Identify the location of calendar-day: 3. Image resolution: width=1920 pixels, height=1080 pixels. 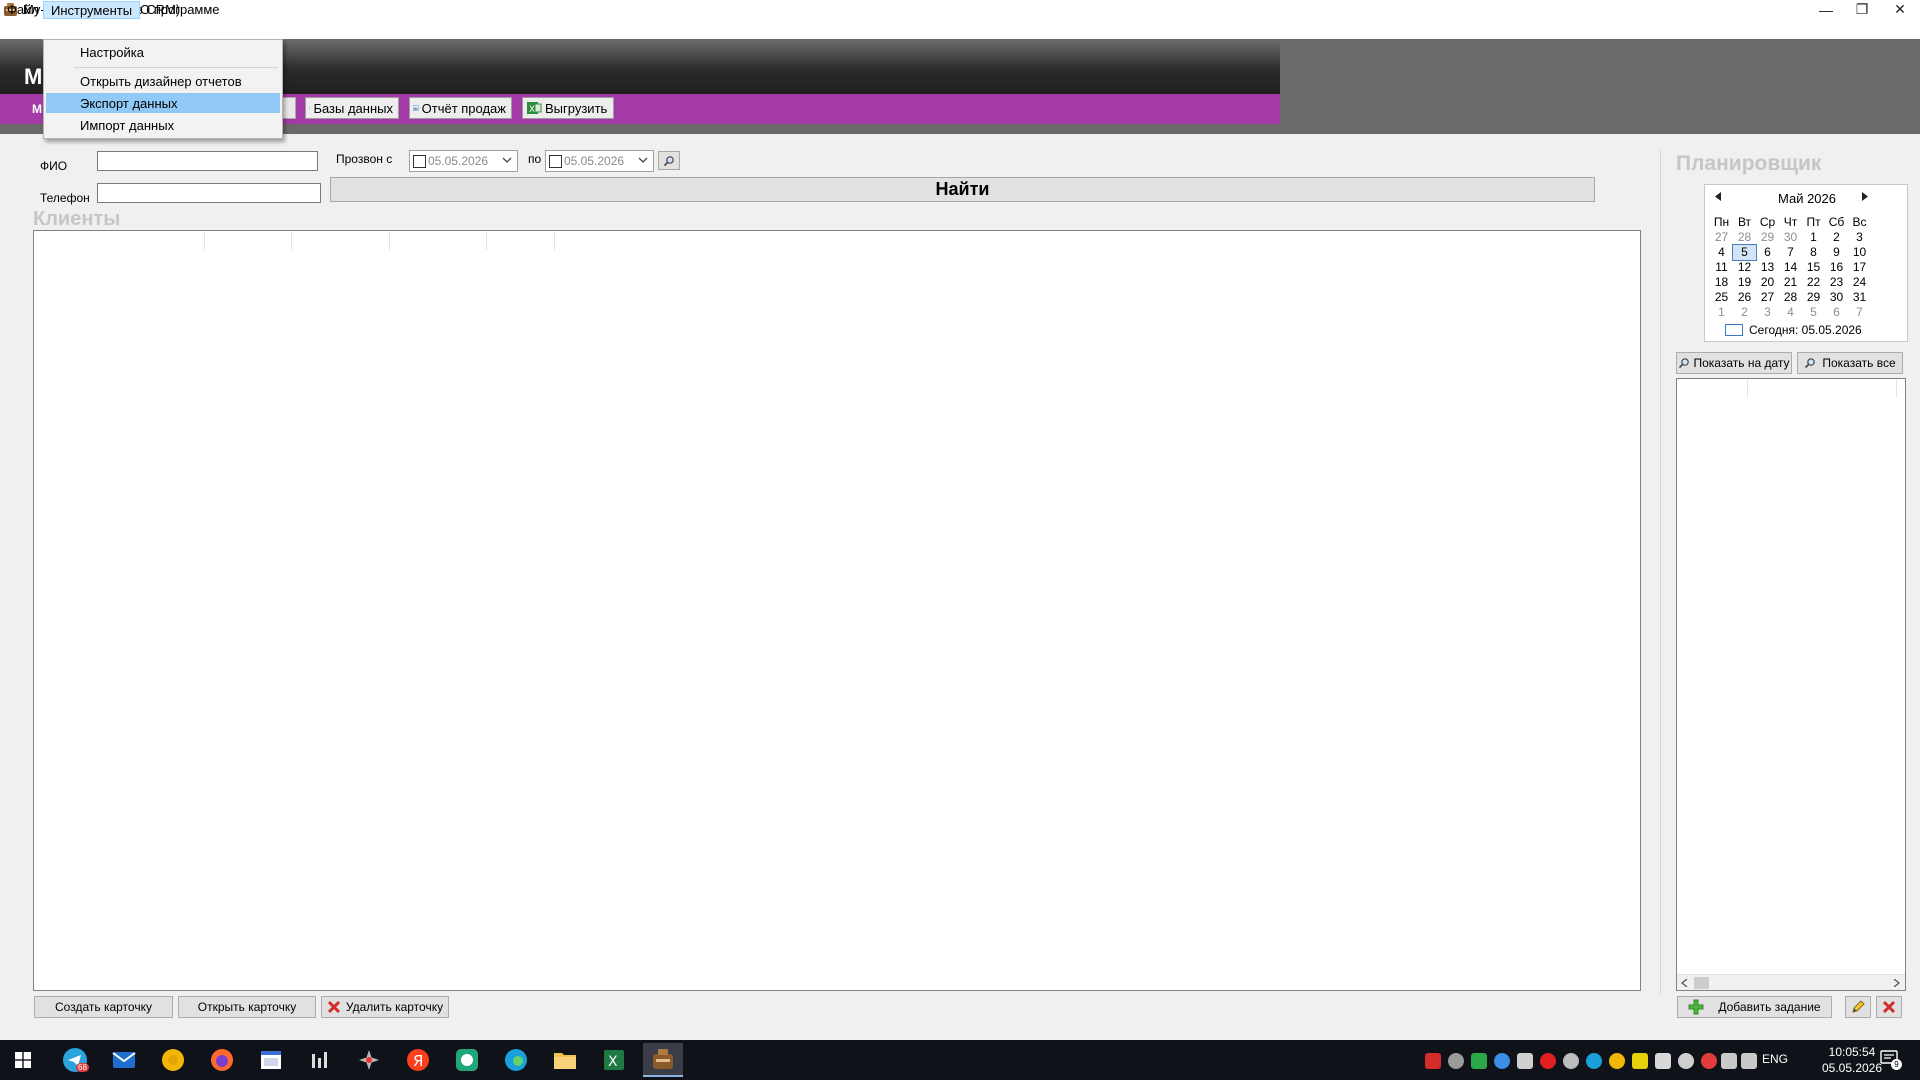
(1859, 237).